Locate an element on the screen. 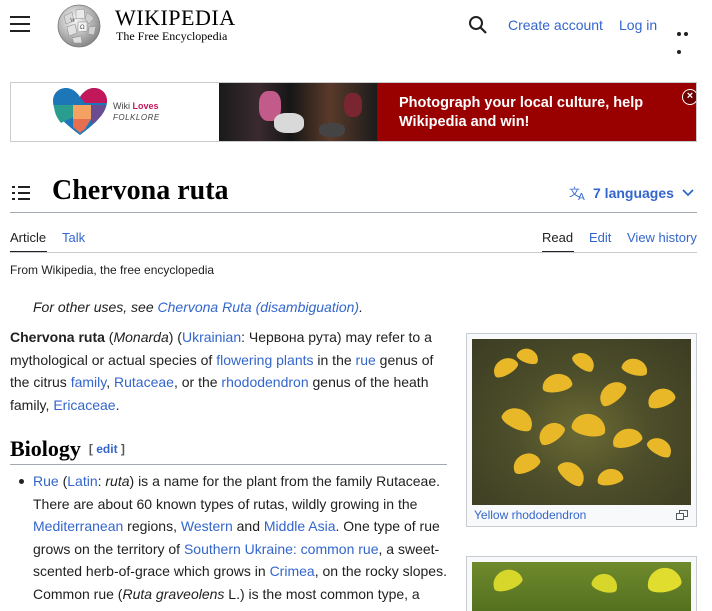 The width and height of the screenshot is (712, 611). link-flowering-plants: flowering plants is located at coordinates (264, 360).